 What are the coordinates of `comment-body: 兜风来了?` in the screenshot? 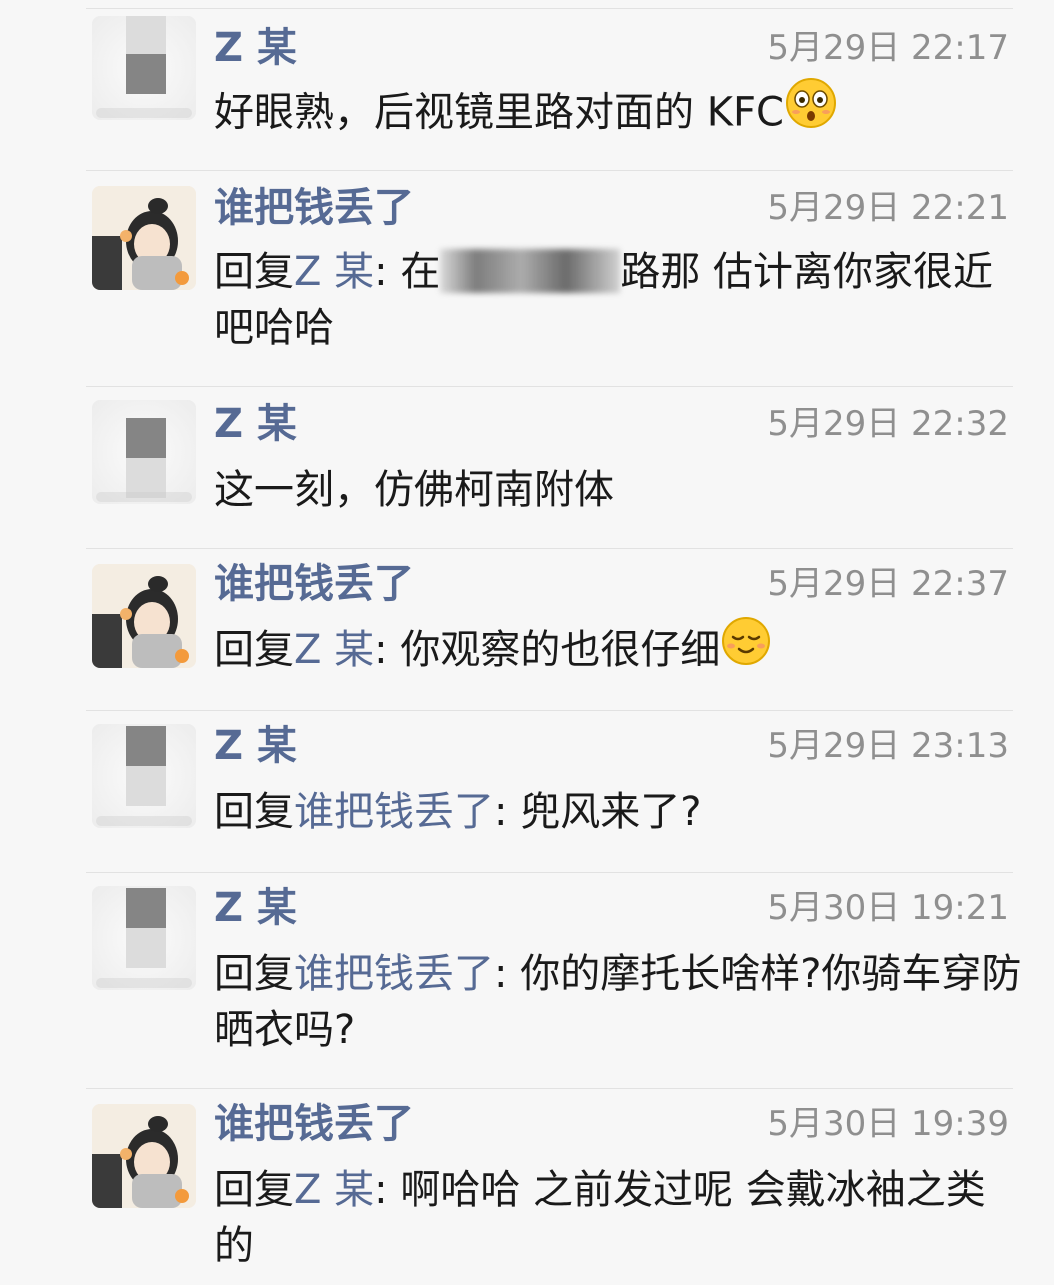 It's located at (611, 812).